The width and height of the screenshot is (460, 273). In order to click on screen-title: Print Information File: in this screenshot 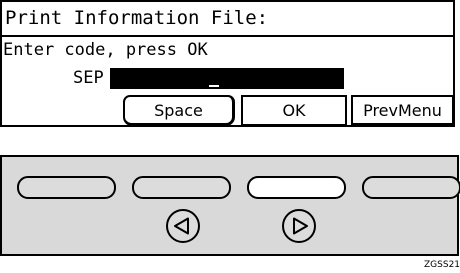, I will do `click(227, 19)`.